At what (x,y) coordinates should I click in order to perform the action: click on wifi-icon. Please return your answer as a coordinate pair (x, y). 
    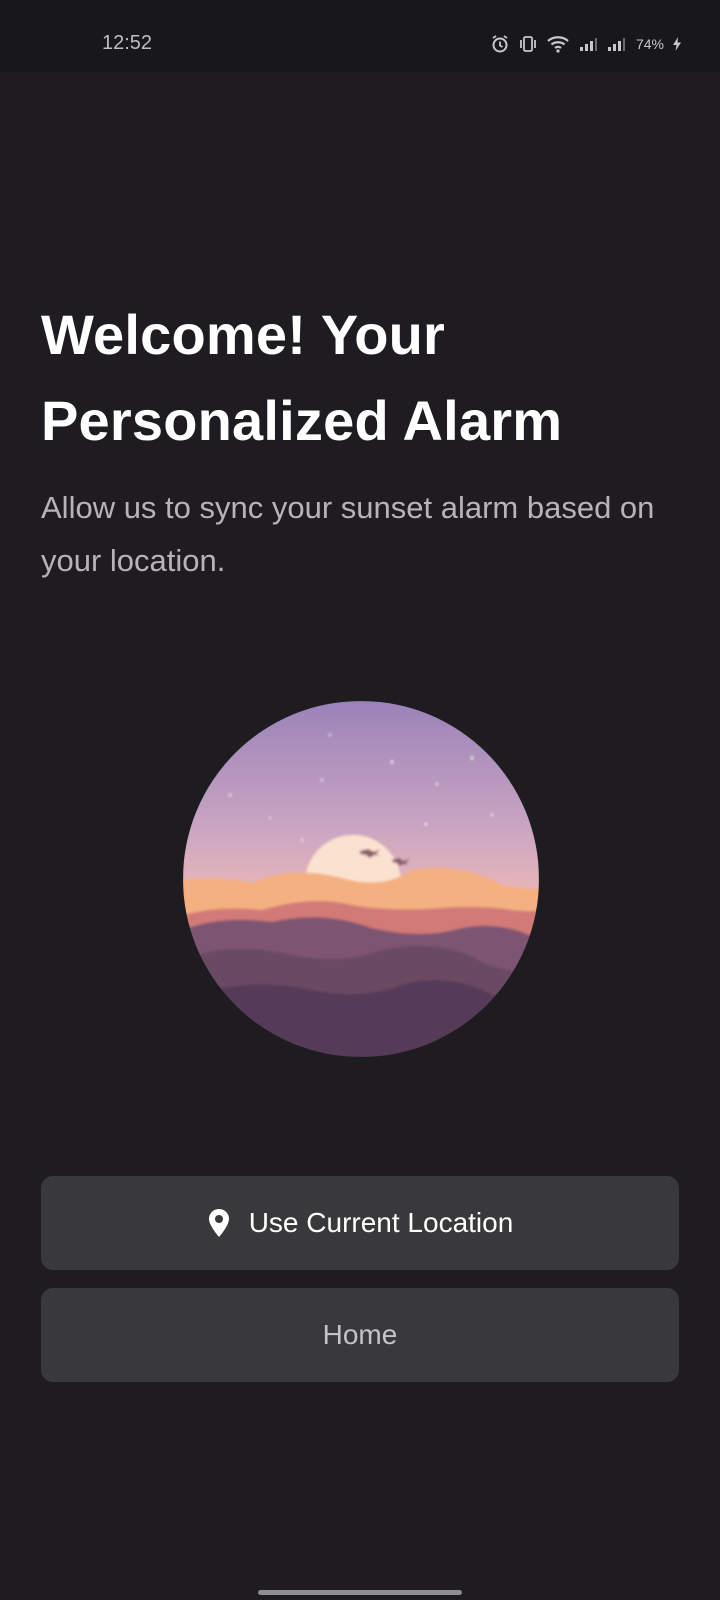
    Looking at the image, I should click on (558, 44).